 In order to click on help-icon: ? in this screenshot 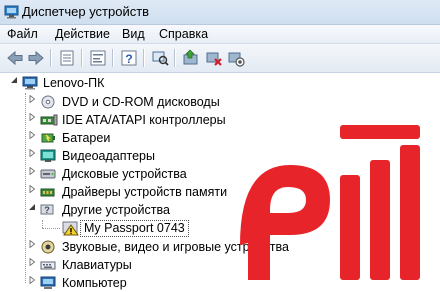, I will do `click(129, 58)`.